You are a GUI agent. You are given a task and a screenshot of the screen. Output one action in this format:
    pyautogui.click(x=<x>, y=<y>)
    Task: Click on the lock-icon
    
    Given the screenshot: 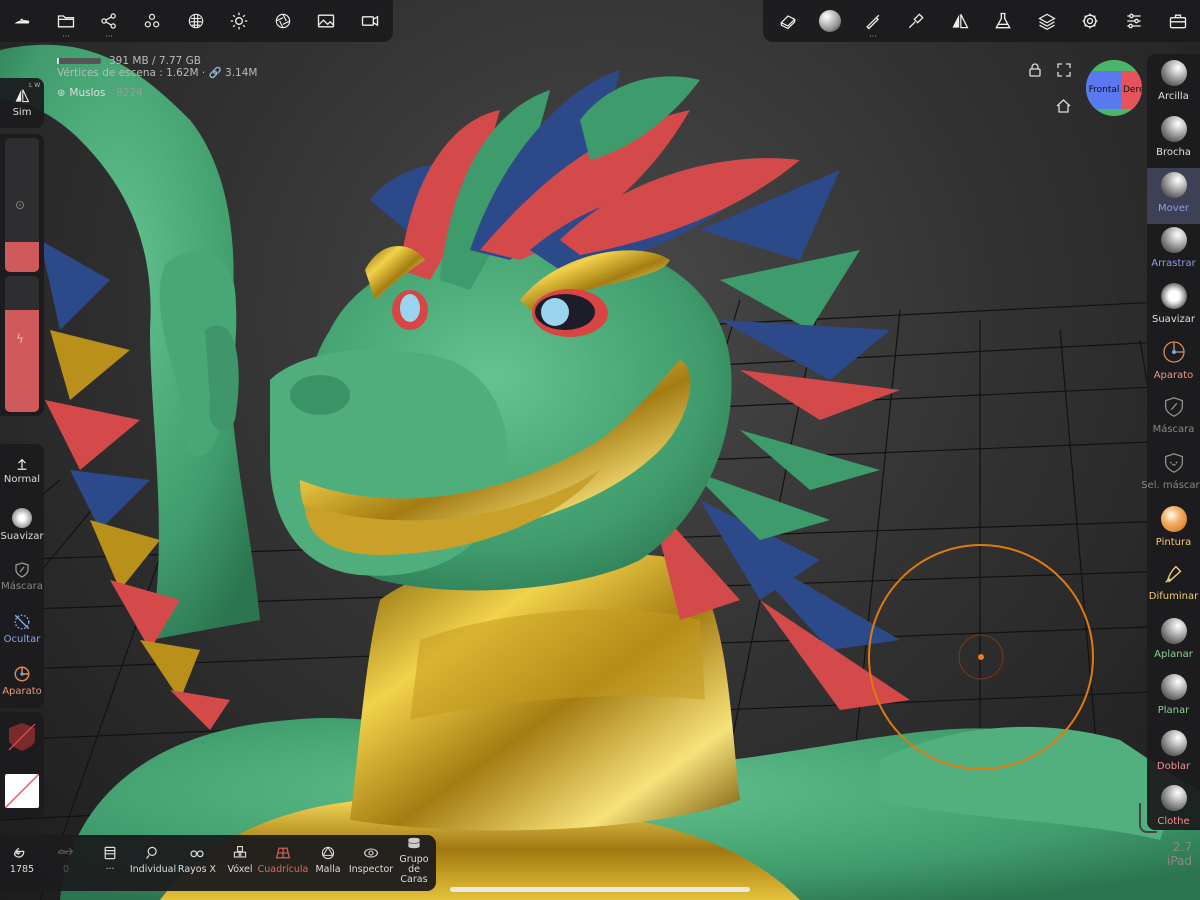 What is the action you would take?
    pyautogui.click(x=1035, y=69)
    